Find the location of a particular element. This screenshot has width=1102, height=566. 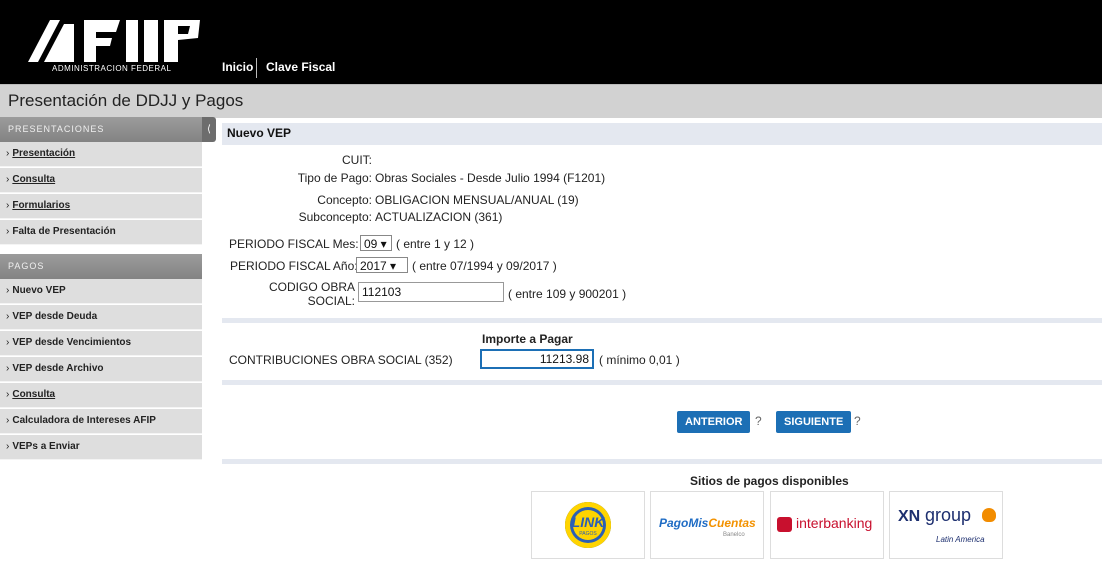

sidebar-item-vep-vencimientos: › VEP desde Vencimientos is located at coordinates (101, 343).